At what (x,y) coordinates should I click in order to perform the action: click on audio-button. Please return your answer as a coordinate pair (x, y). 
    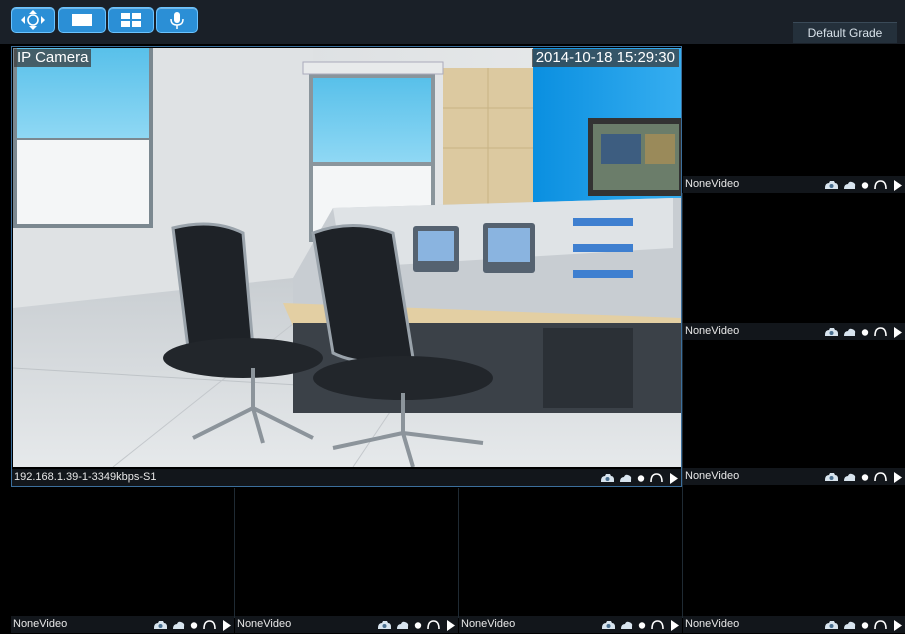
    Looking at the image, I should click on (177, 20).